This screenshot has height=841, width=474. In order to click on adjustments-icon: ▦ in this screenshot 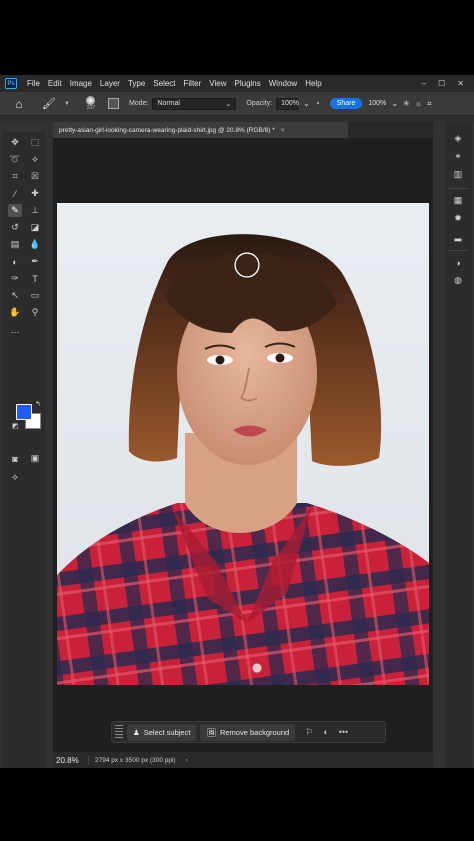, I will do `click(458, 200)`.